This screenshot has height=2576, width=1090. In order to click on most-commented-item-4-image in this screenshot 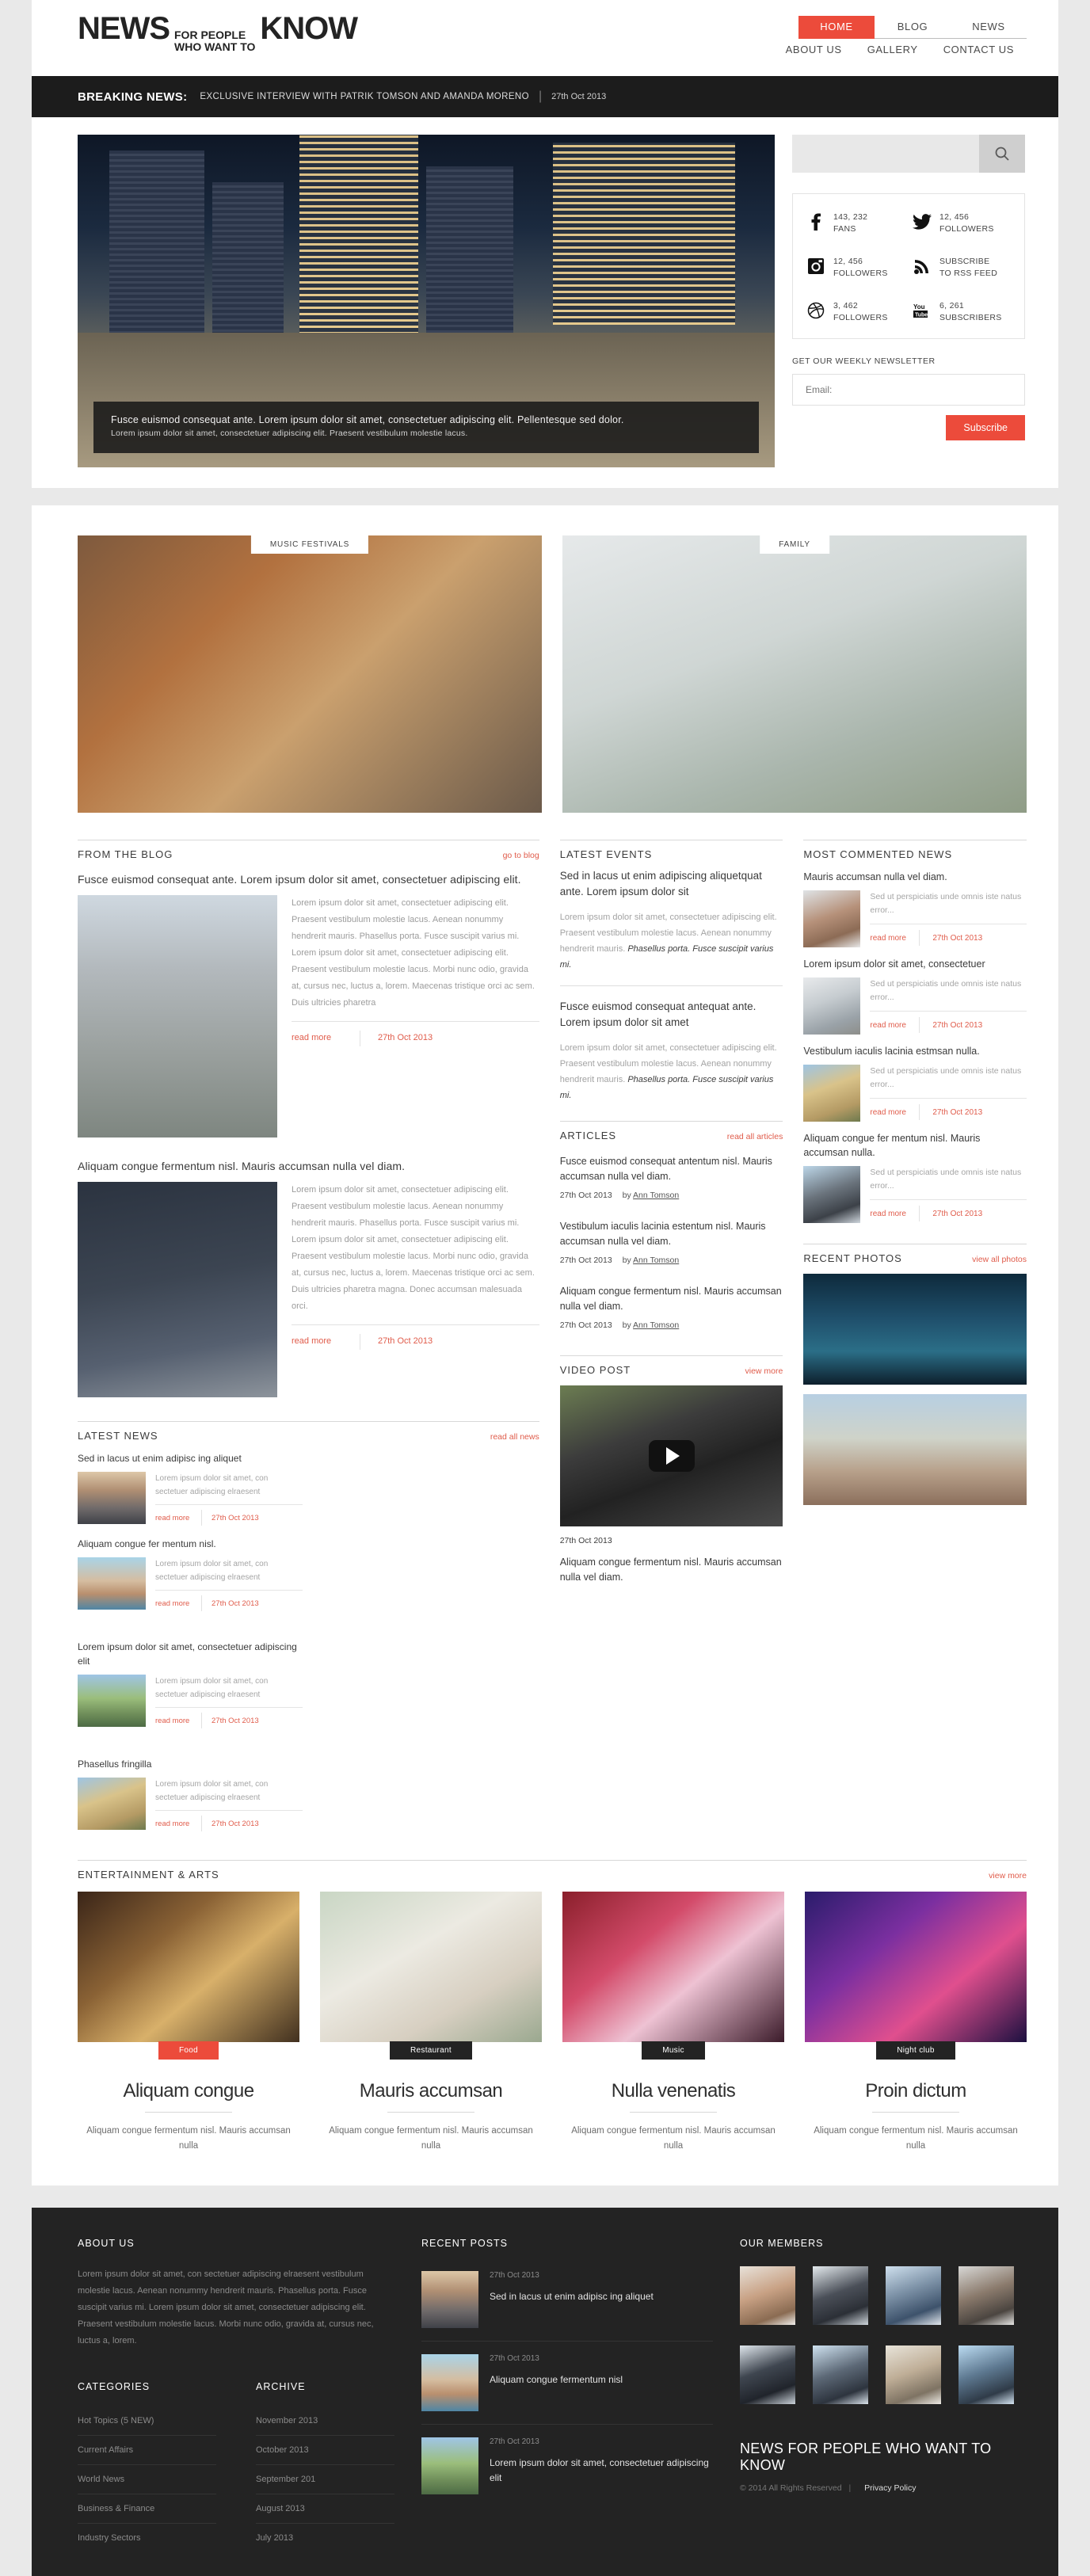, I will do `click(832, 1194)`.